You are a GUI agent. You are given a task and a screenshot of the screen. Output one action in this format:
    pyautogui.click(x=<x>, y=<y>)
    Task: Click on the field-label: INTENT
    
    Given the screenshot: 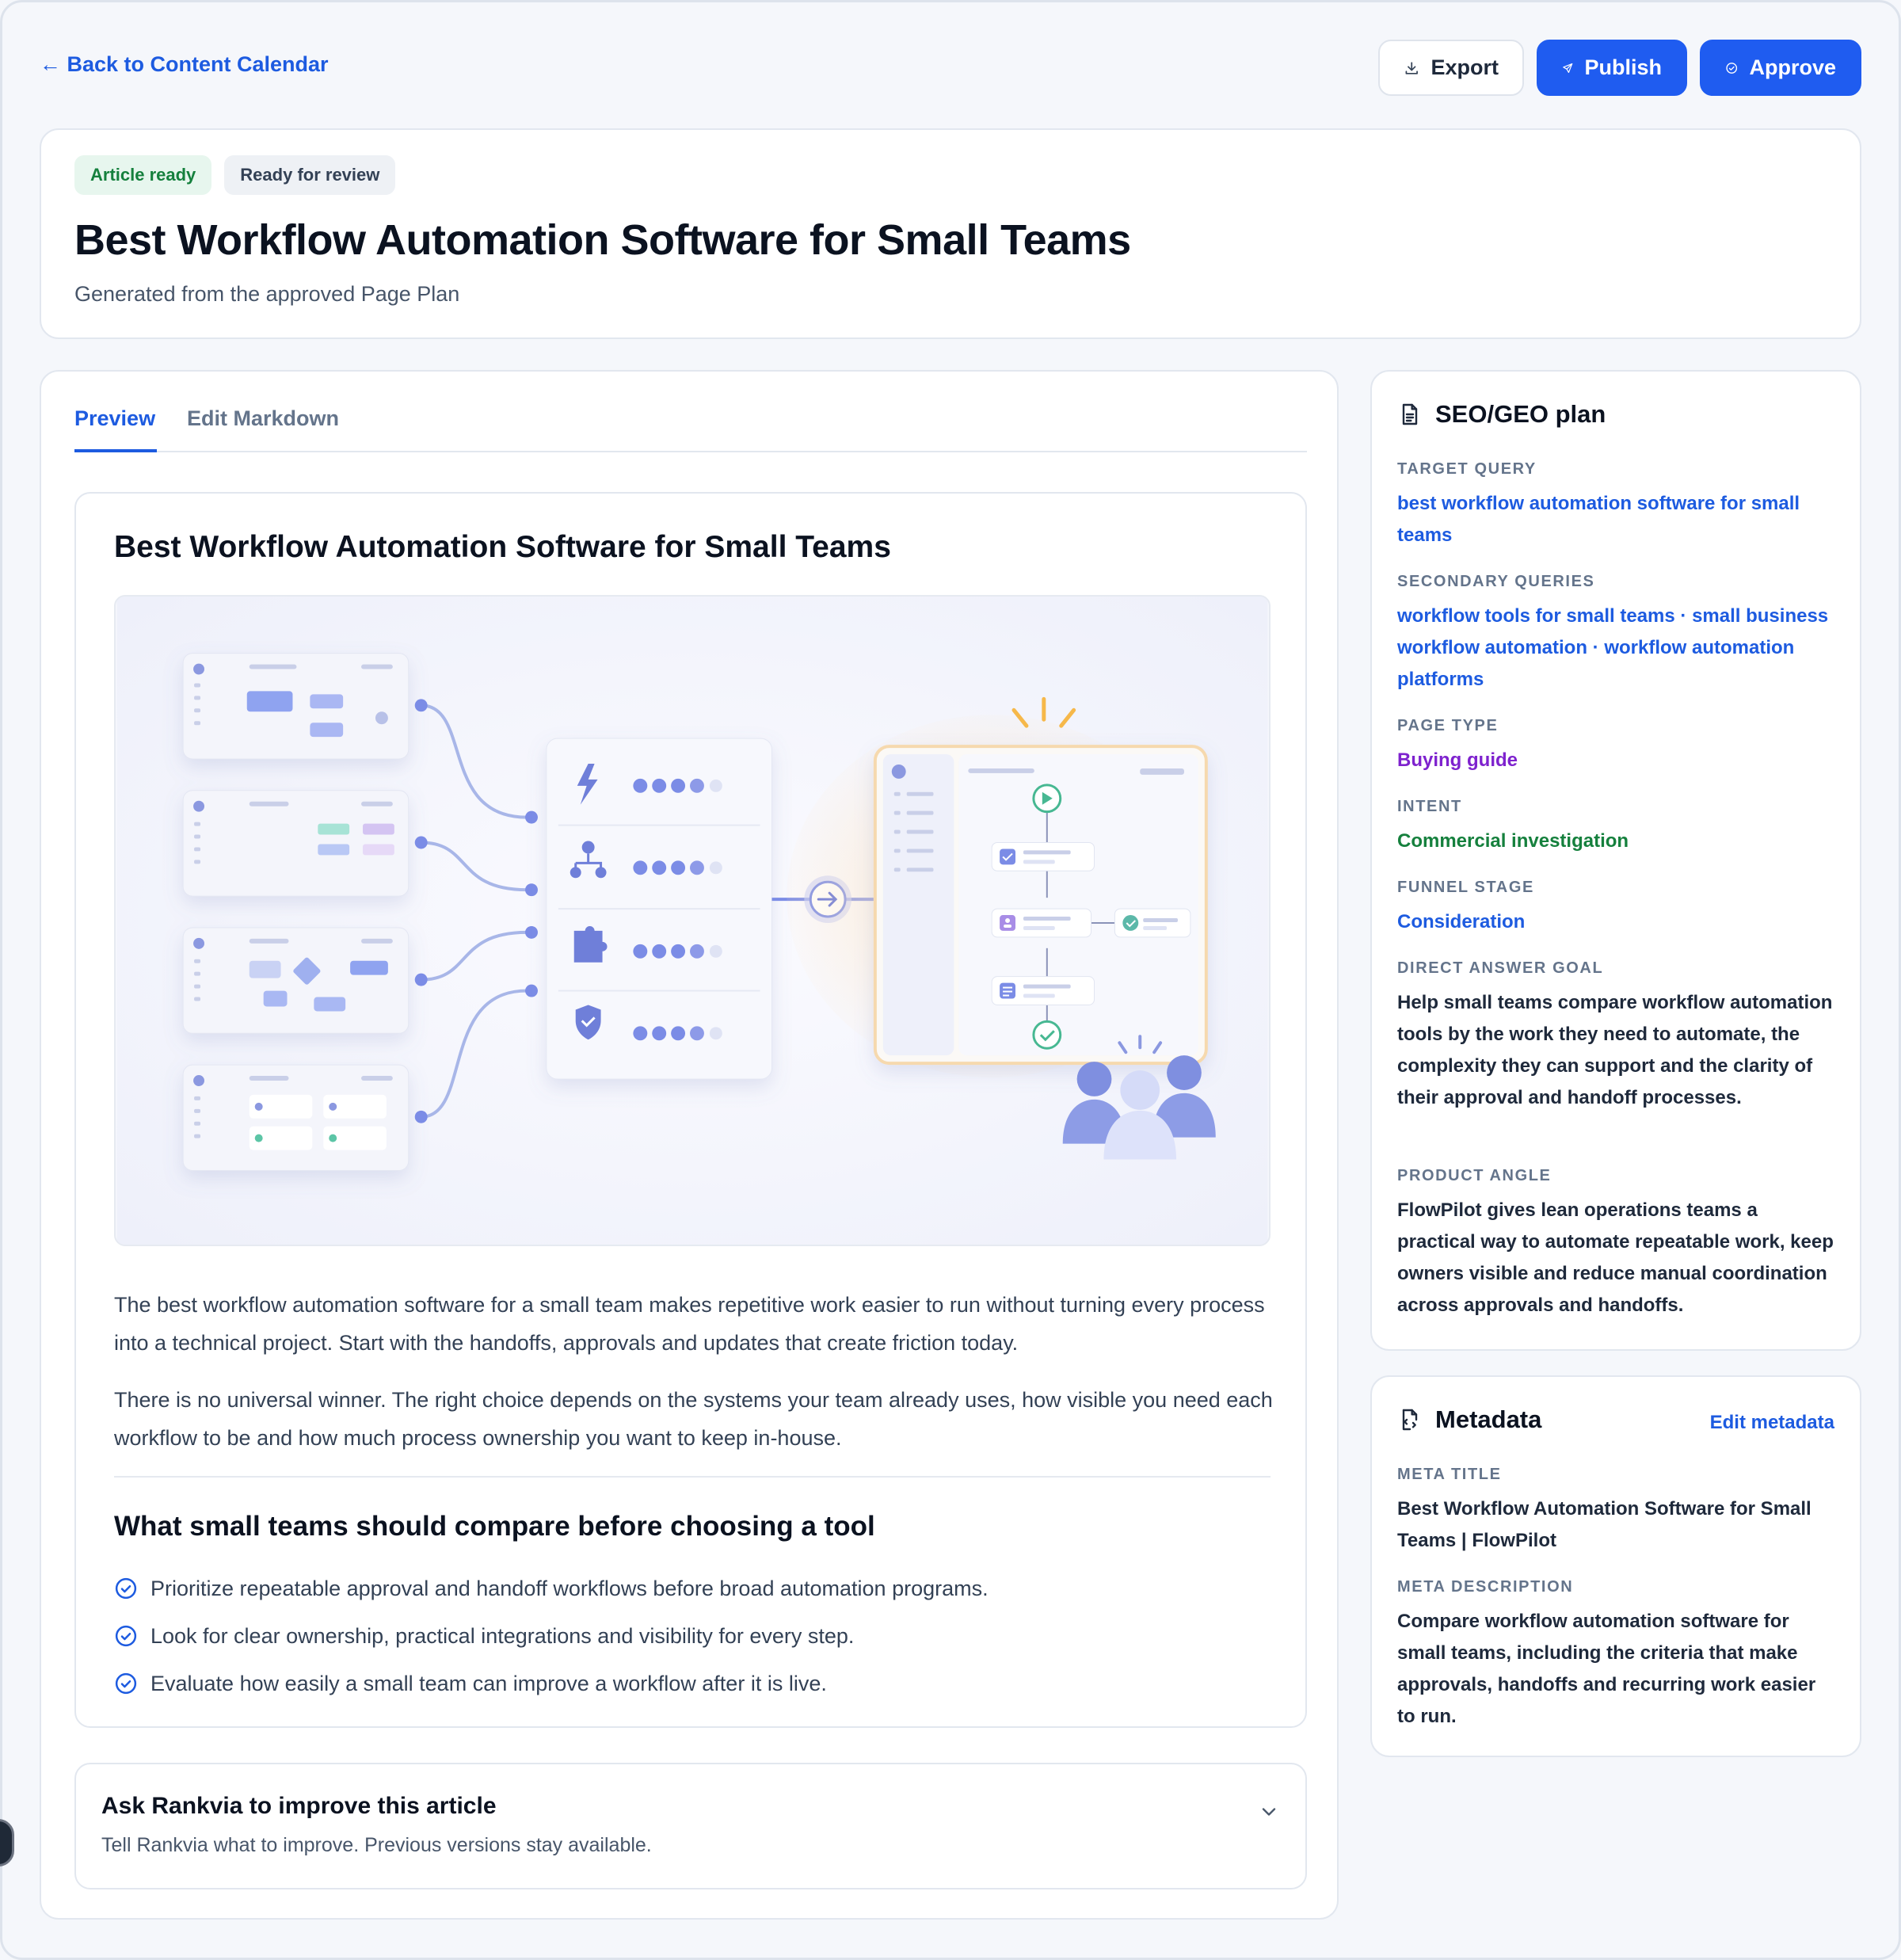 What is the action you would take?
    pyautogui.click(x=1430, y=806)
    